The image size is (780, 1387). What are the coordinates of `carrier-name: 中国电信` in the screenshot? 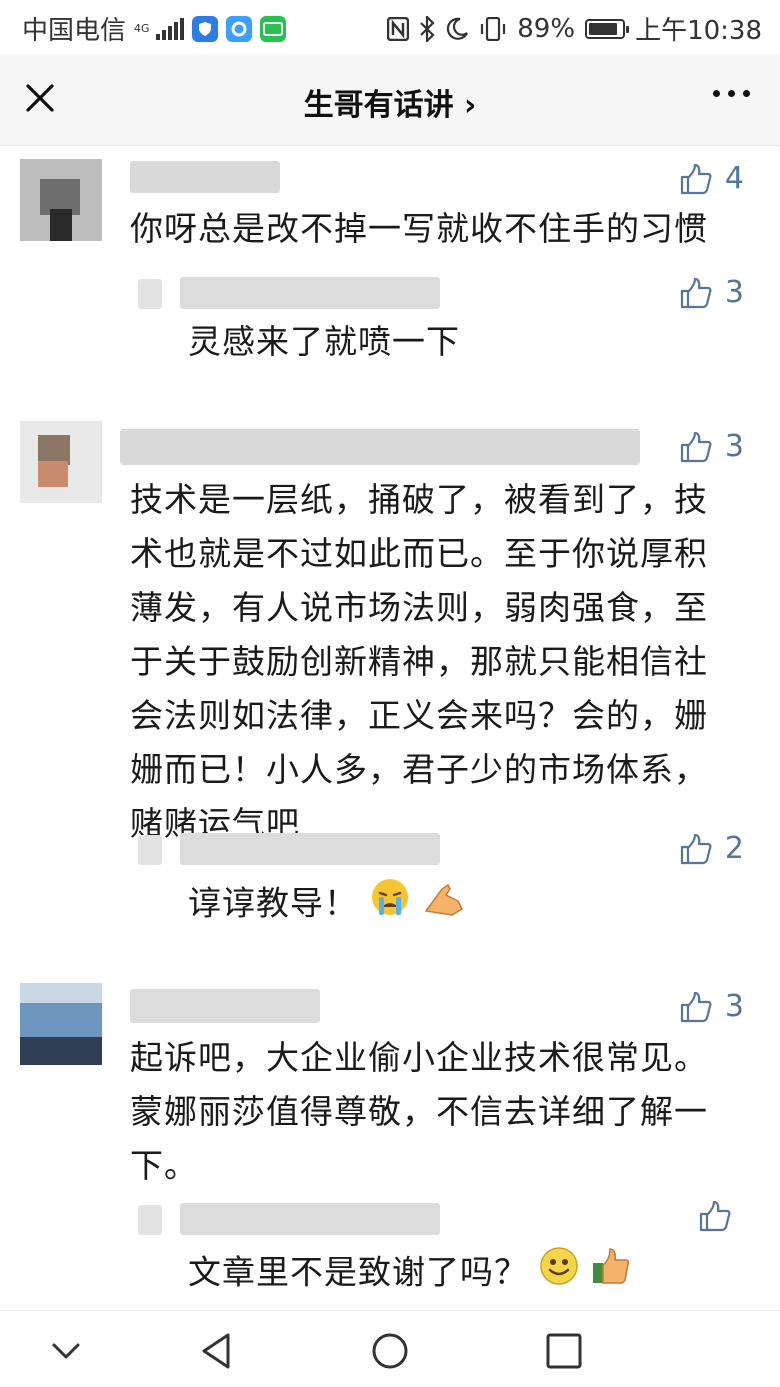 It's located at (74, 31).